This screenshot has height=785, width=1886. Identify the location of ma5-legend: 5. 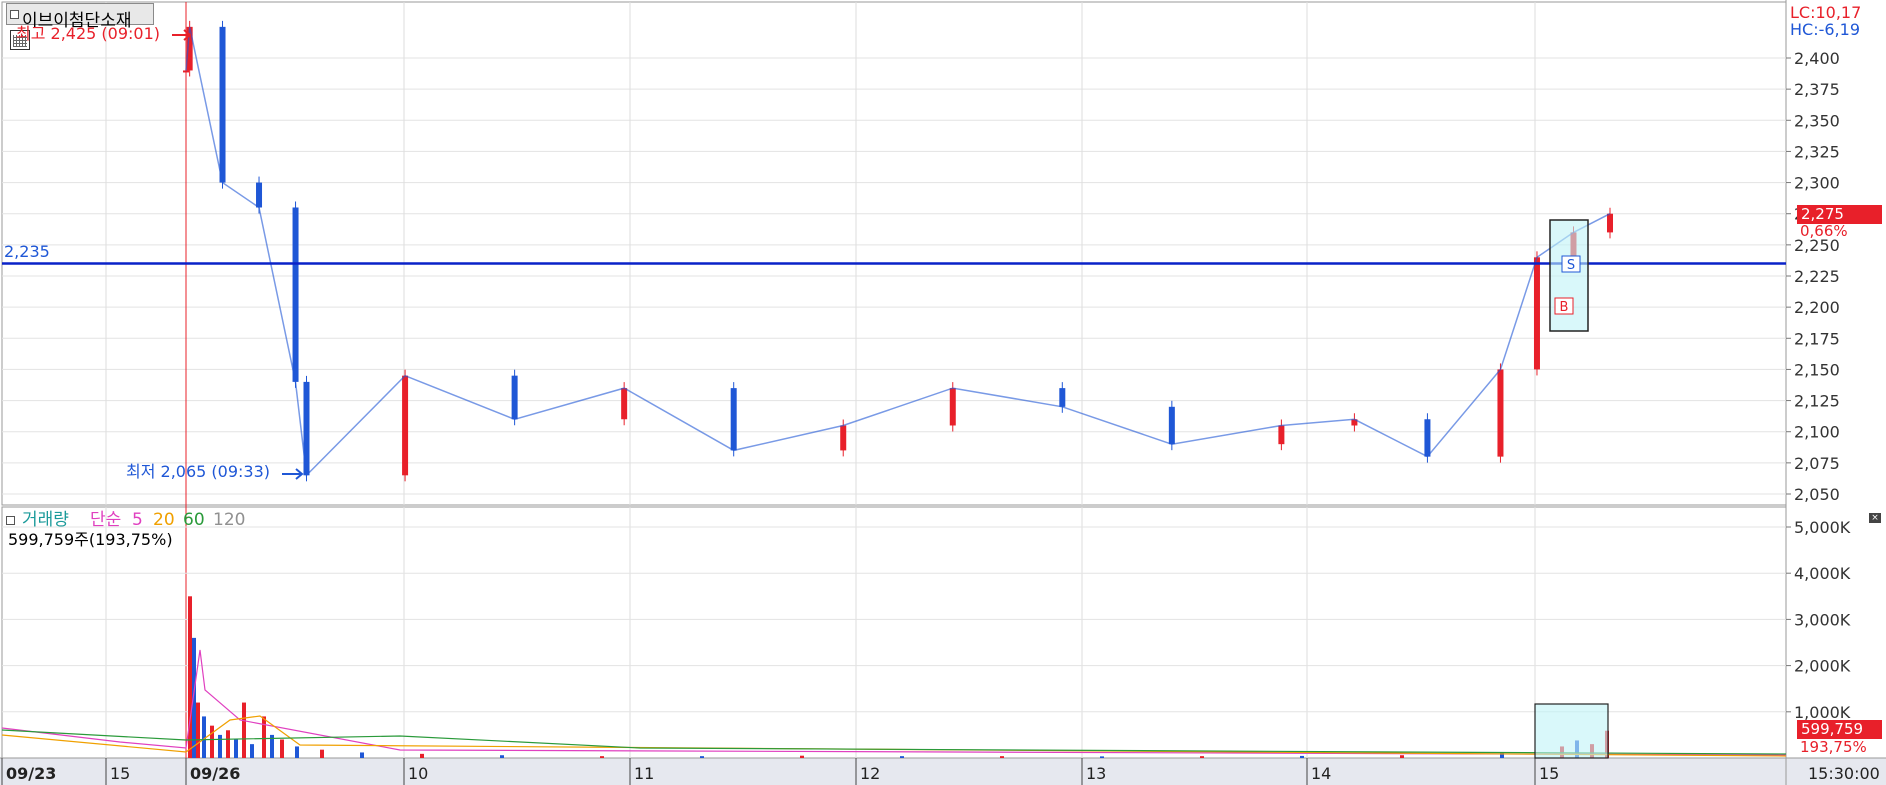
(137, 520).